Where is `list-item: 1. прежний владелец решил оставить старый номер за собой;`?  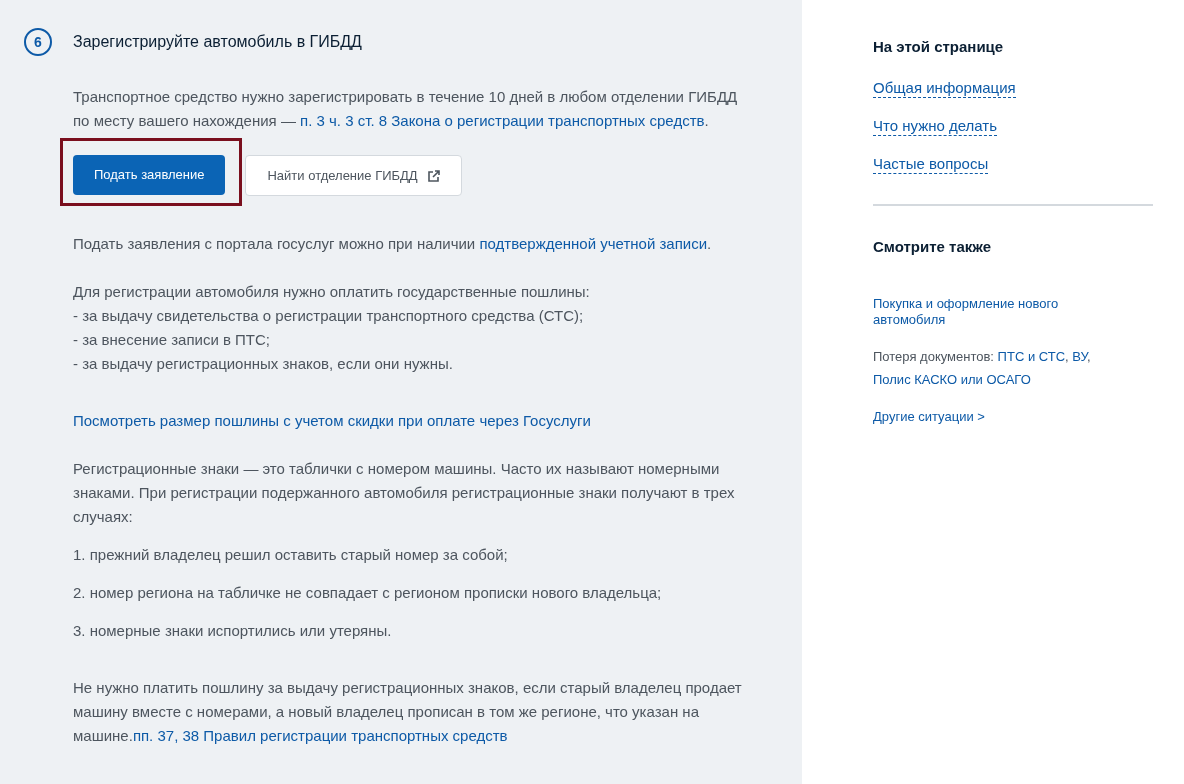
list-item: 1. прежний владелец решил оставить старый номер за собой; is located at coordinates (291, 555).